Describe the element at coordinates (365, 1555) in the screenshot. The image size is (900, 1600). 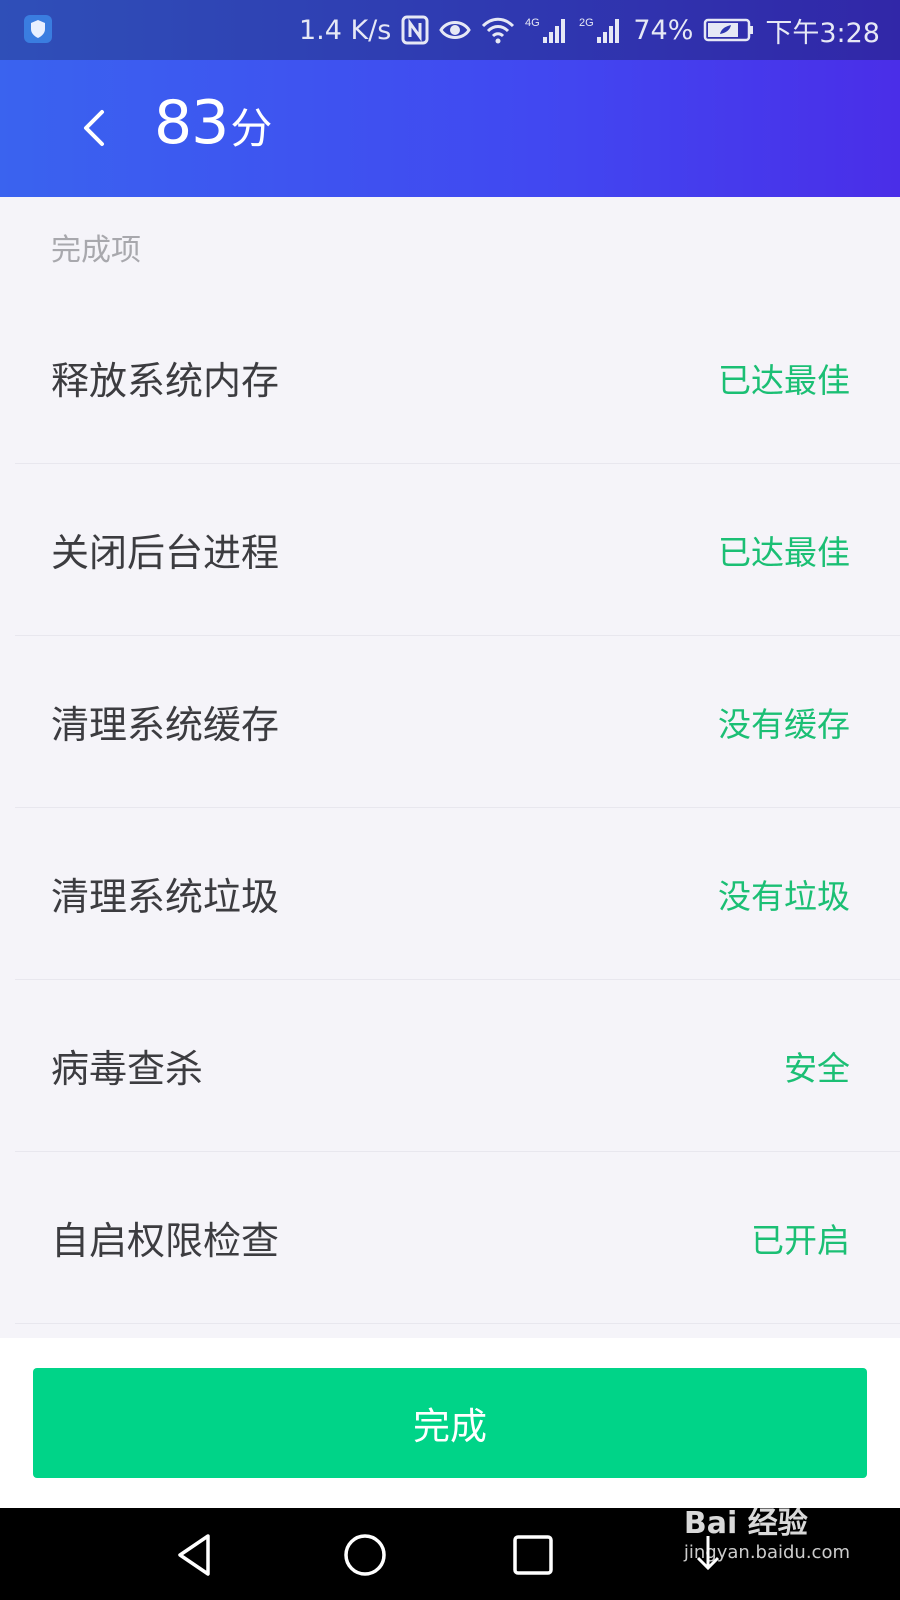
I see `nav-home-icon` at that location.